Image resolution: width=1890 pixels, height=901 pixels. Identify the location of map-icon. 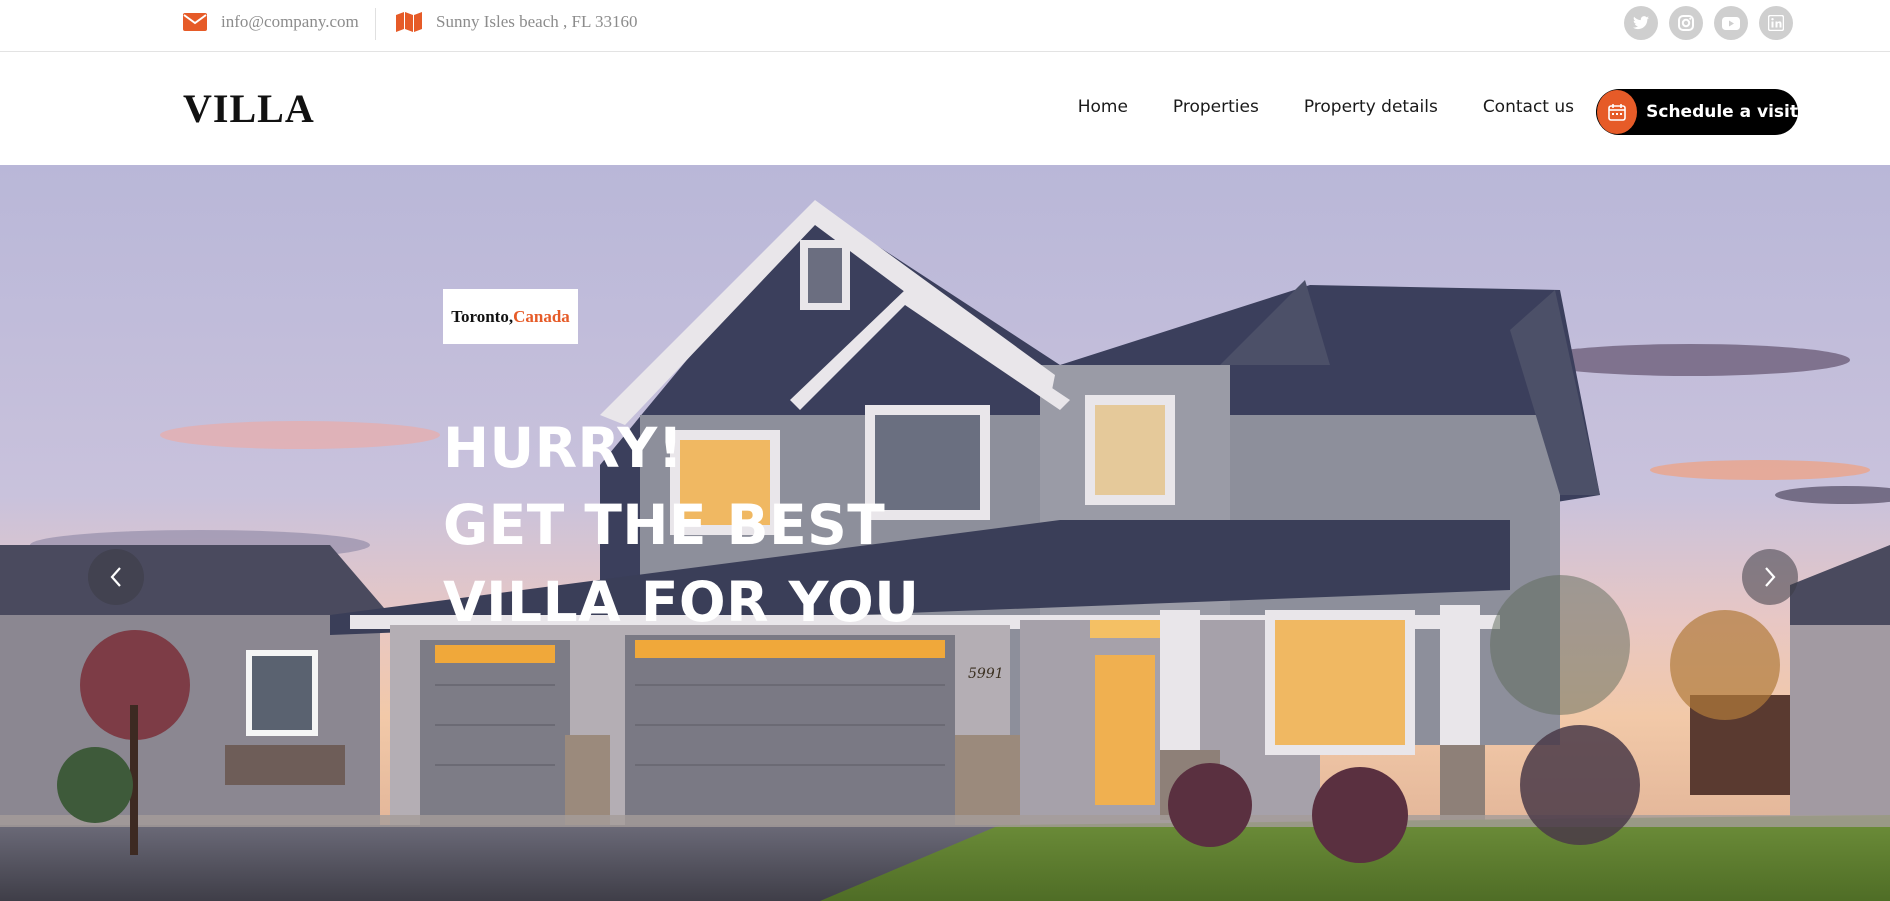
(409, 22).